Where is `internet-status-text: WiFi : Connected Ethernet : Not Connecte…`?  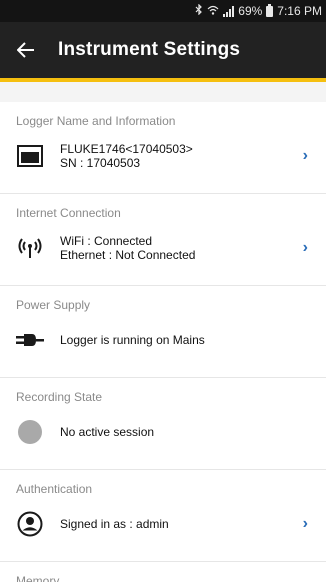 internet-status-text: WiFi : Connected Ethernet : Not Connecte… is located at coordinates (187, 248).